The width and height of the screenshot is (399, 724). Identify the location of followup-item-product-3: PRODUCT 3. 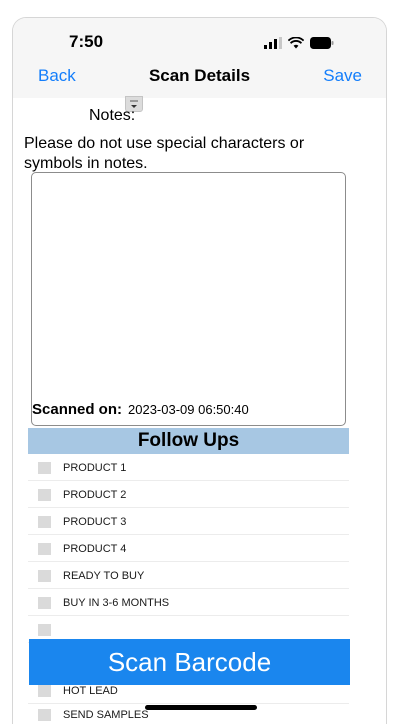
(188, 522).